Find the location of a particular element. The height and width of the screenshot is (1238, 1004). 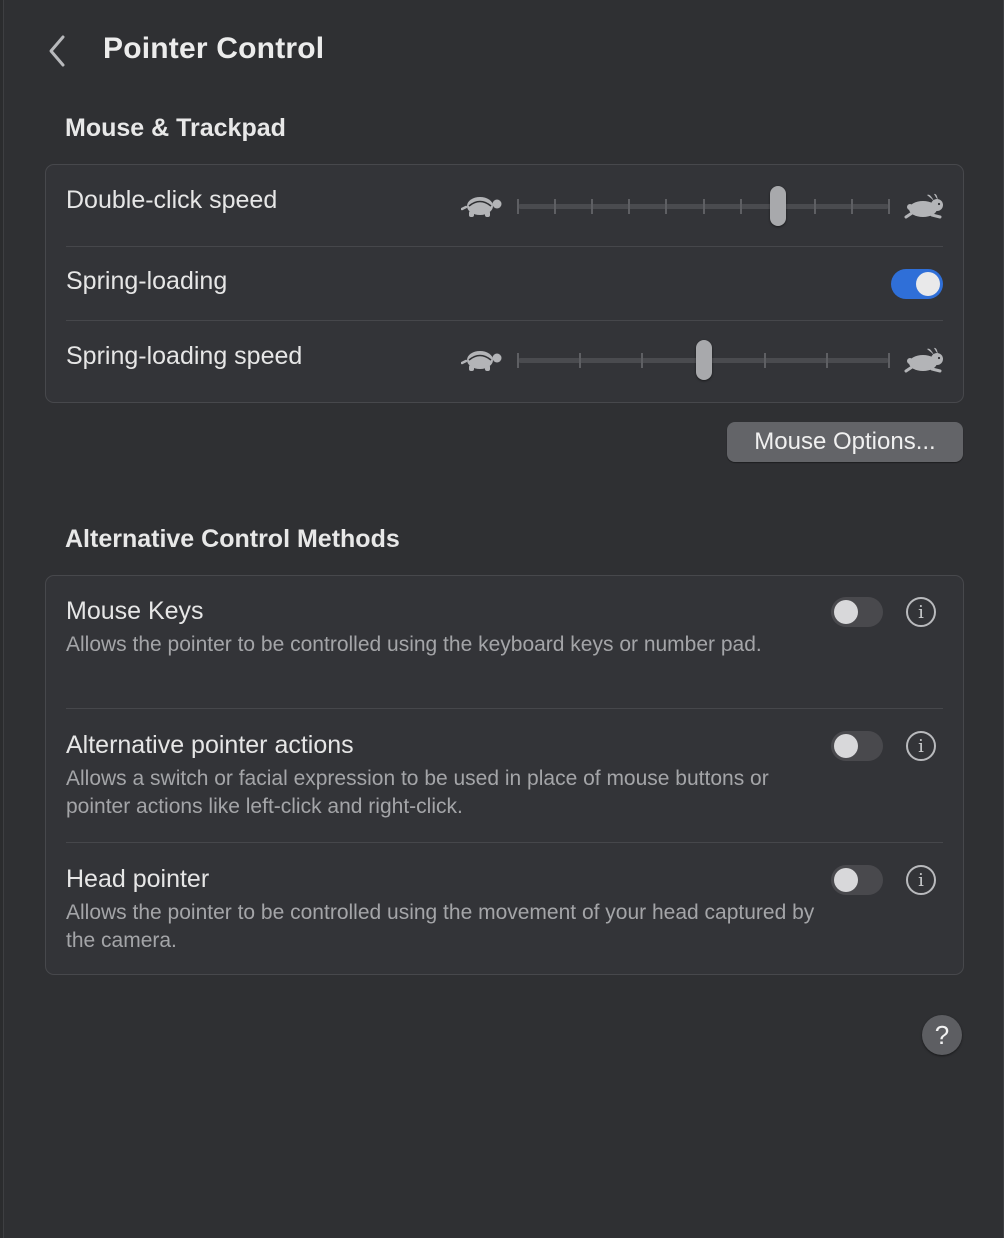

head-pointer-info-icon: i is located at coordinates (921, 880).